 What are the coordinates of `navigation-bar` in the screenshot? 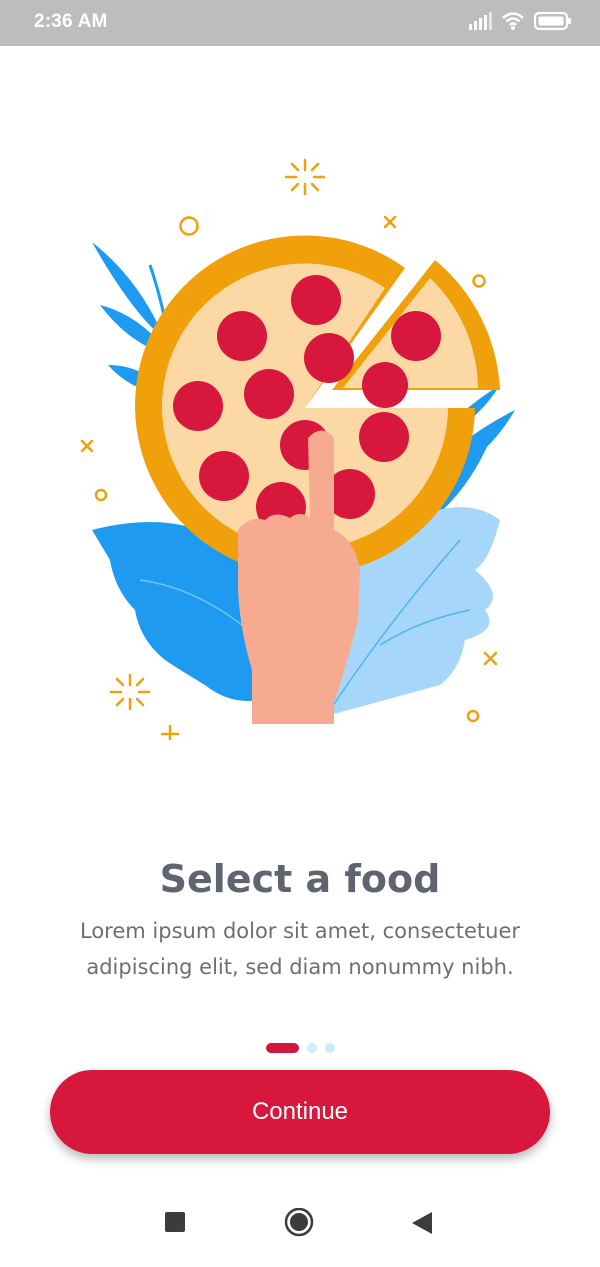 It's located at (300, 1223).